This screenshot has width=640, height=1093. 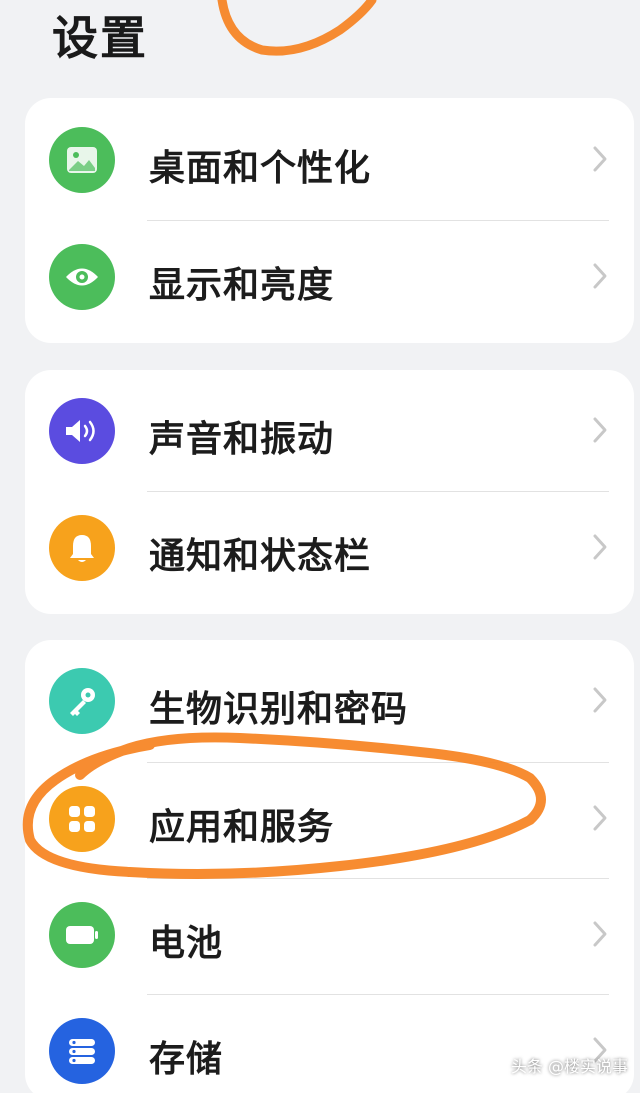 What do you see at coordinates (82, 935) in the screenshot?
I see `battery-icon` at bounding box center [82, 935].